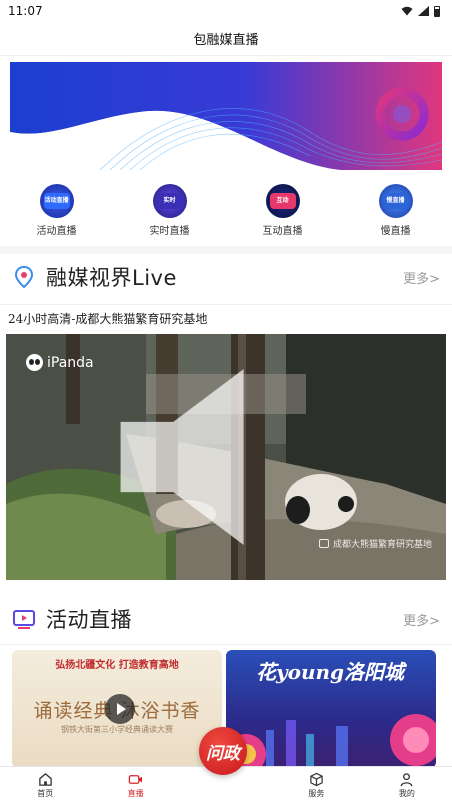 Image resolution: width=452 pixels, height=804 pixels. I want to click on app-header: 包融媒直播, so click(226, 39).